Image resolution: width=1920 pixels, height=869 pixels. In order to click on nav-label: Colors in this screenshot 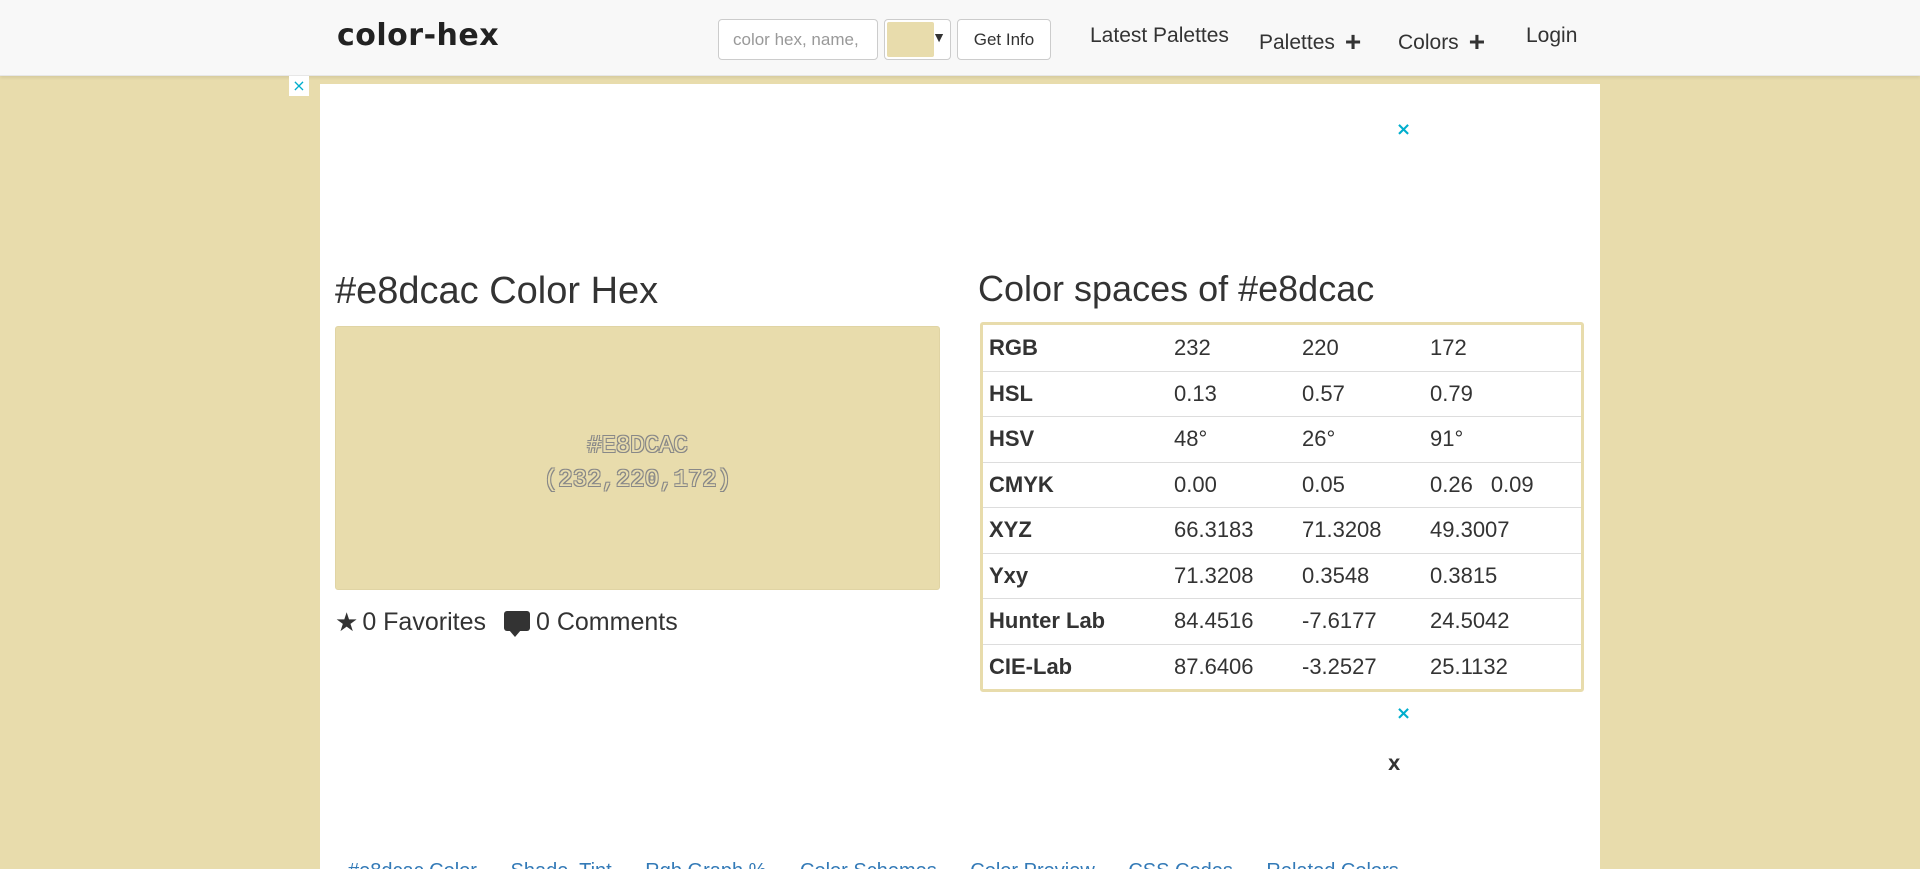, I will do `click(1428, 42)`.